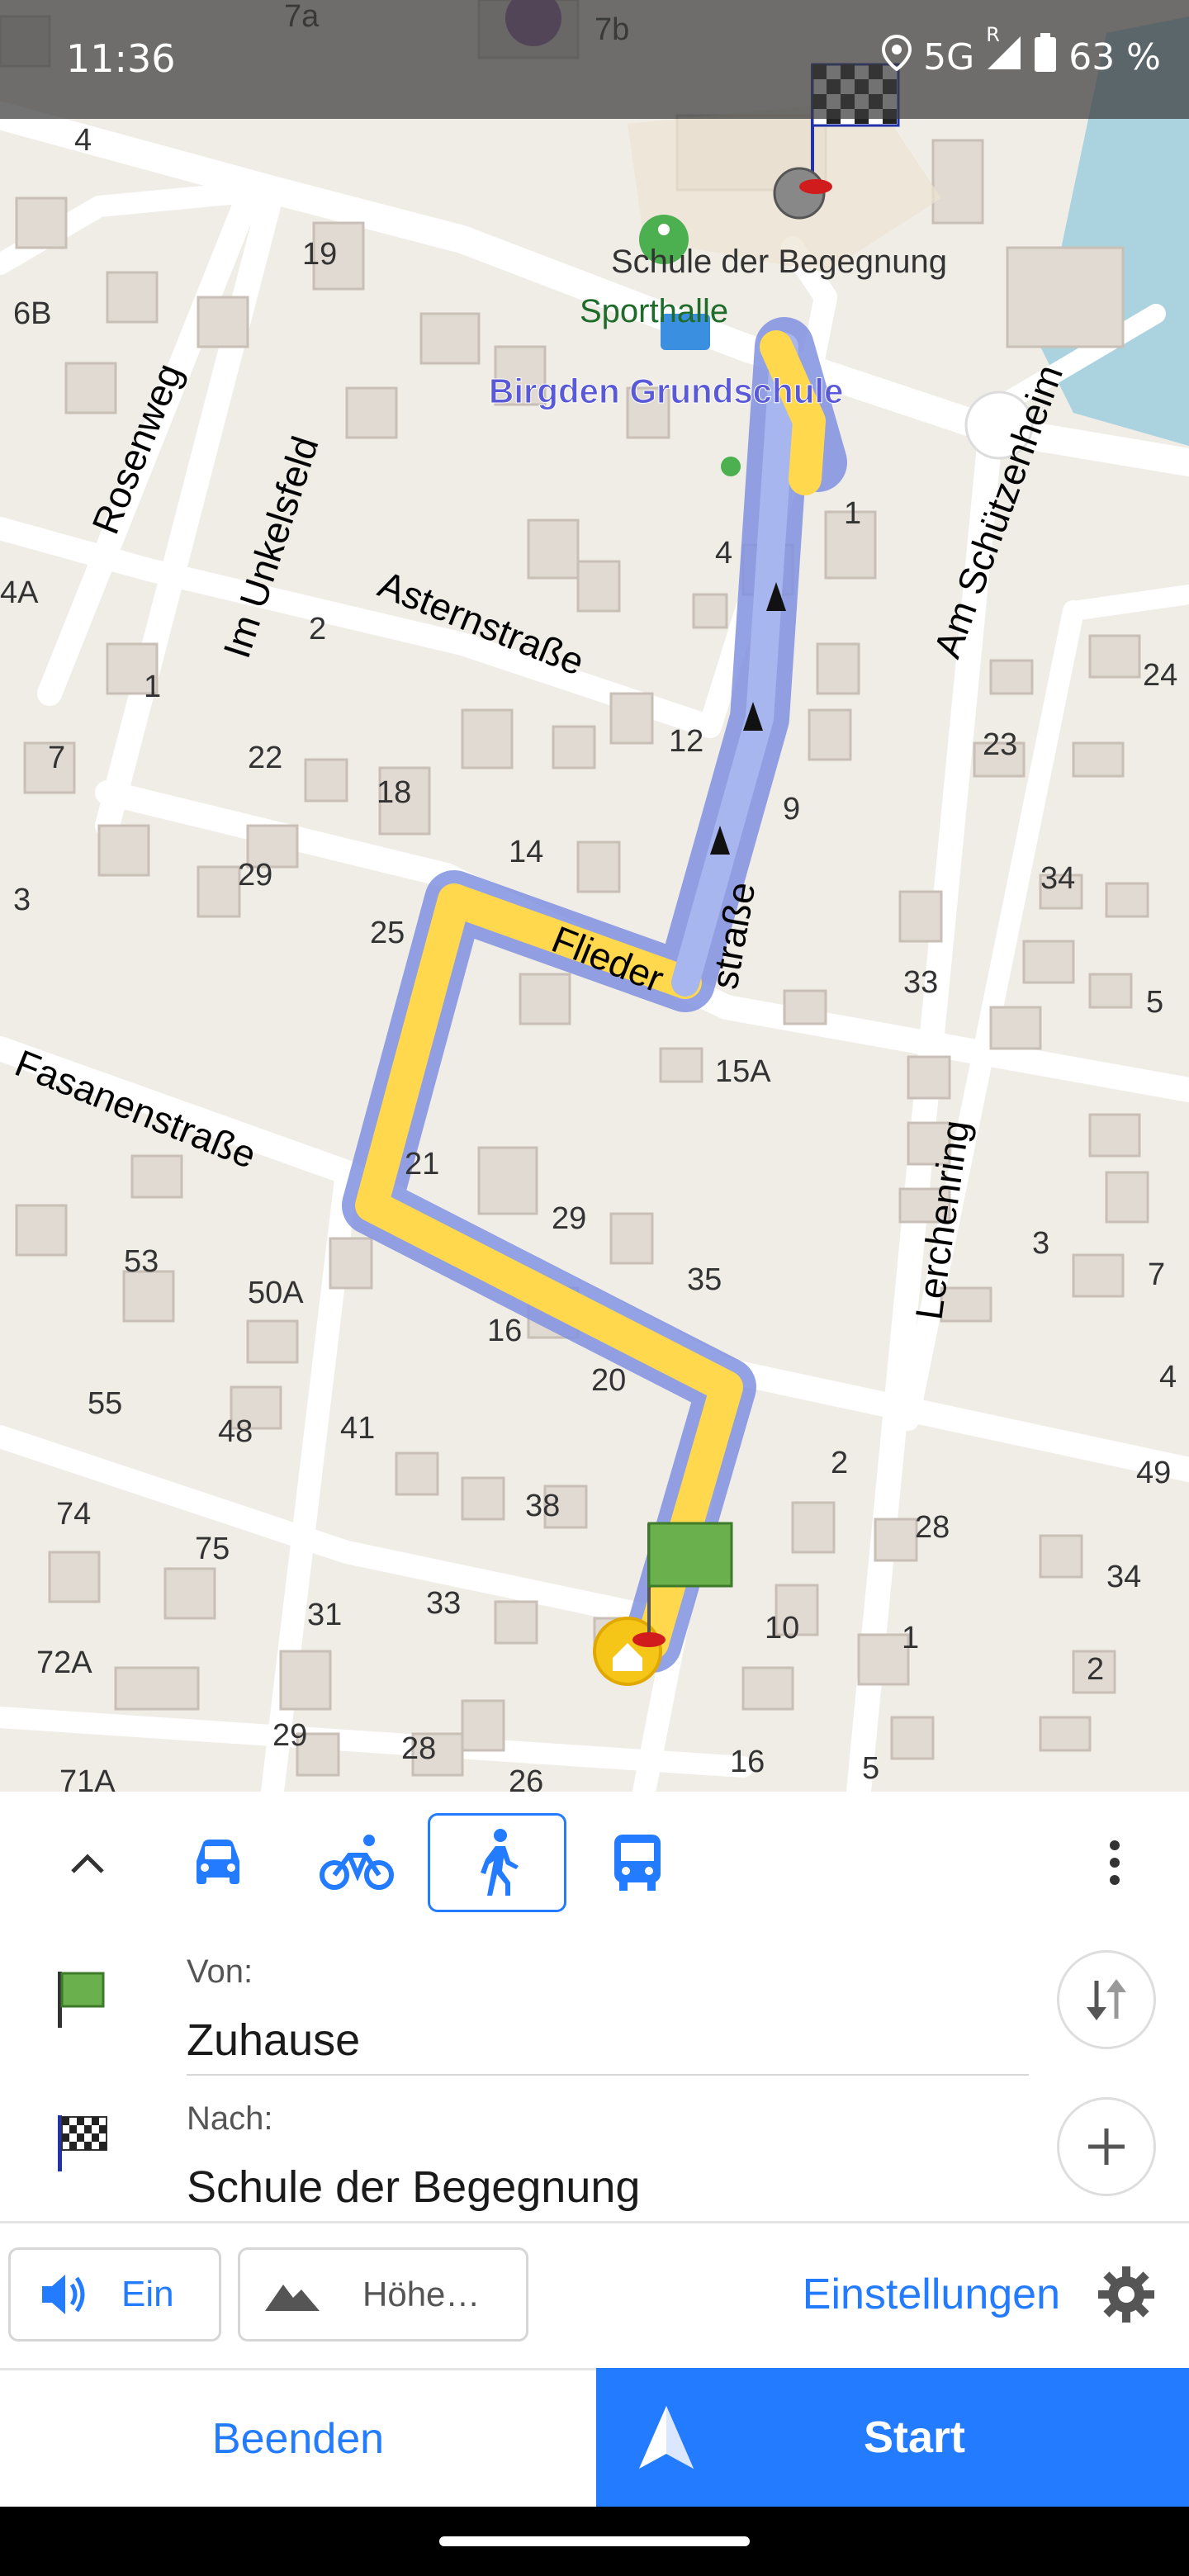  Describe the element at coordinates (64, 1663) in the screenshot. I see `svg-text: 72A` at that location.